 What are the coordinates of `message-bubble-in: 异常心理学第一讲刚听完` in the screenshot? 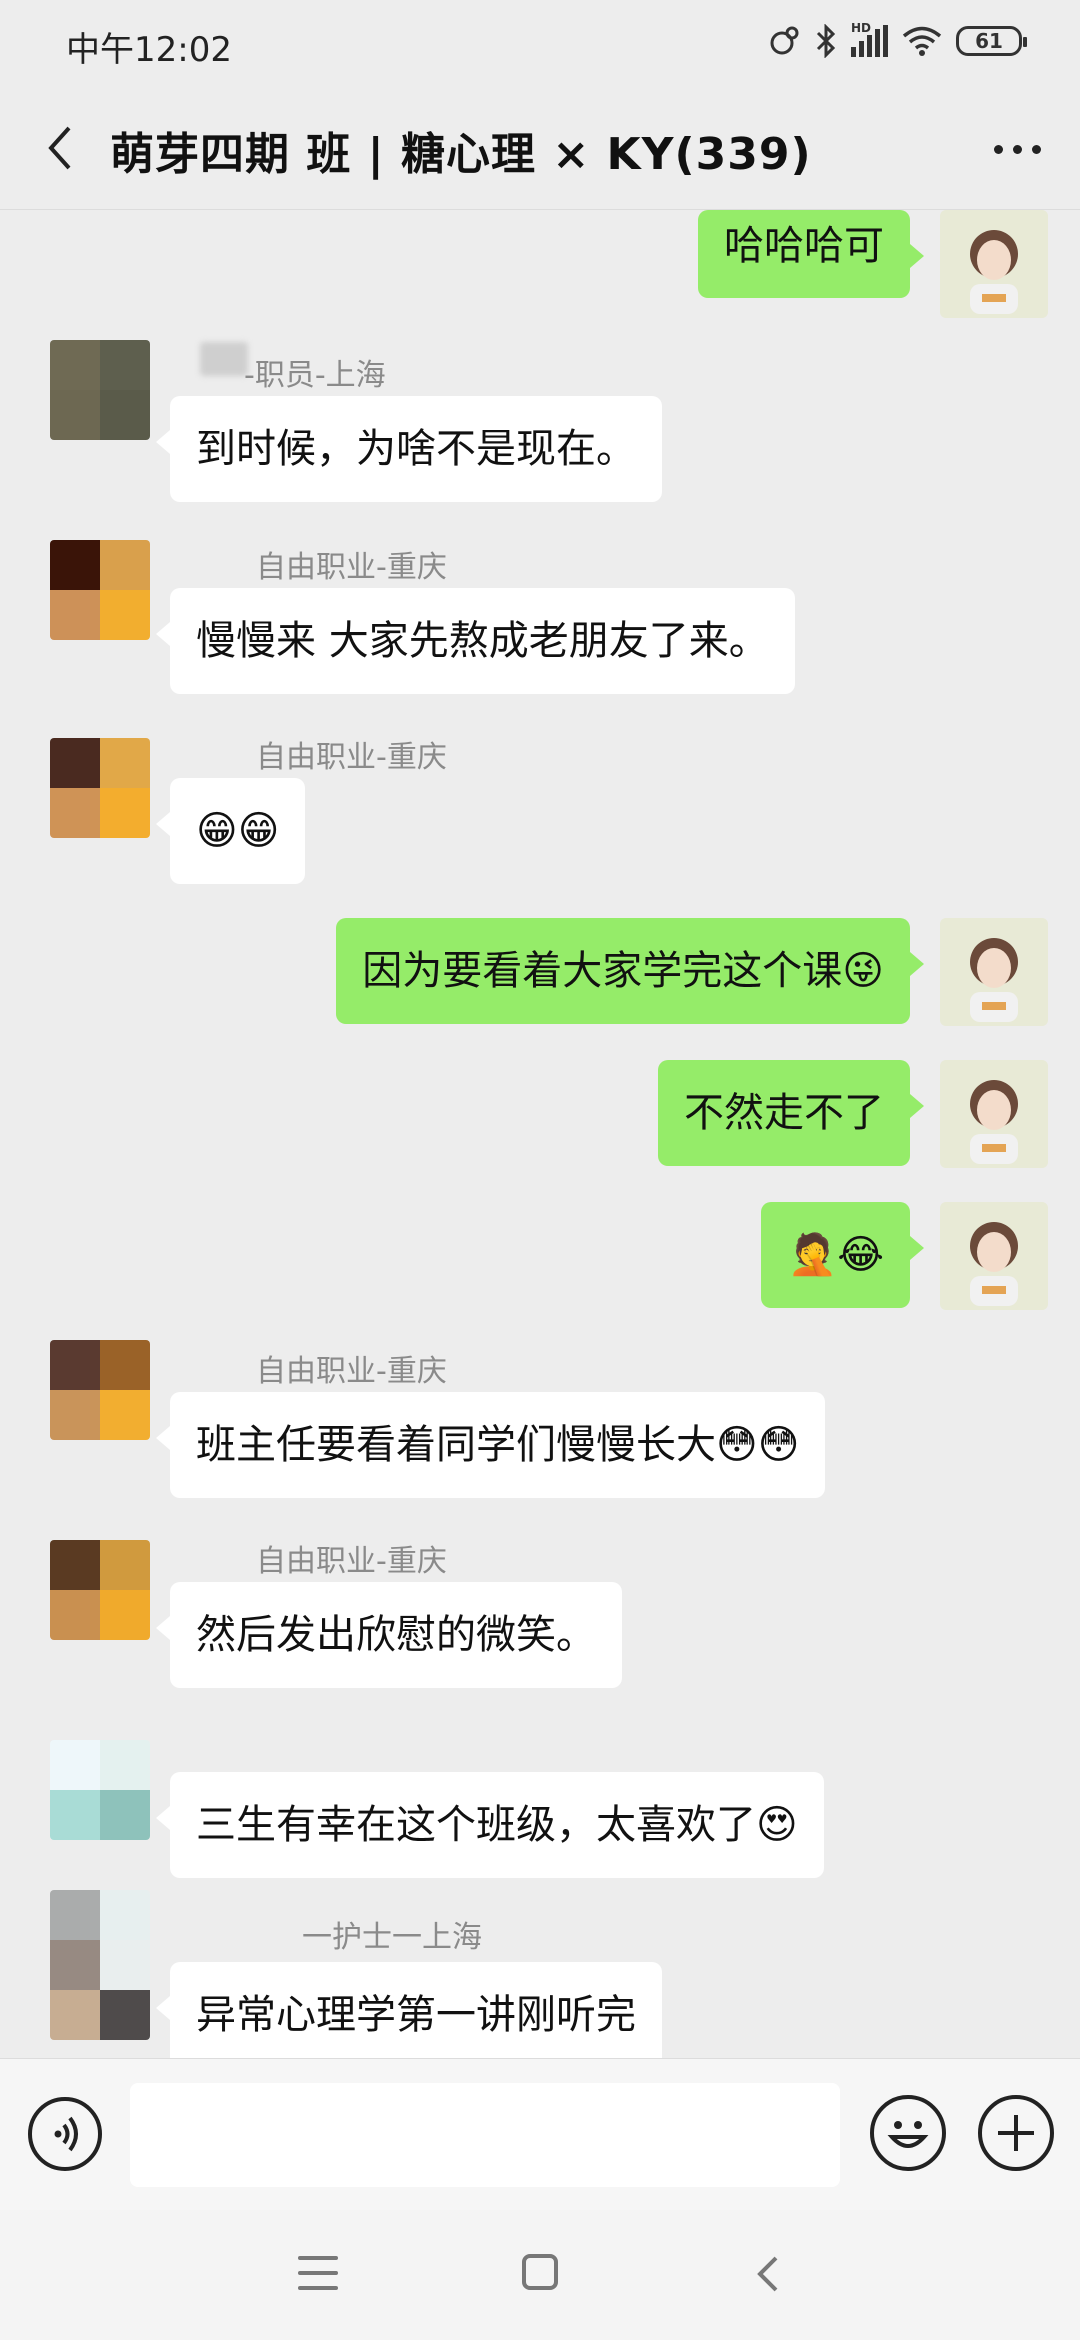 It's located at (409, 2010).